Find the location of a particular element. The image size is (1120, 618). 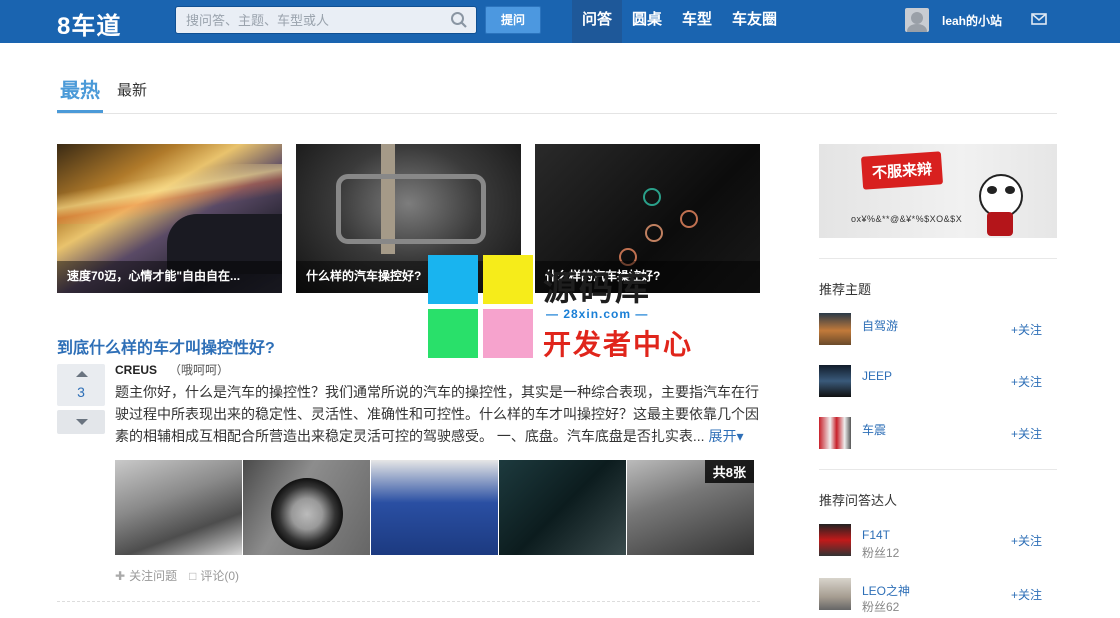

search-box is located at coordinates (326, 20).